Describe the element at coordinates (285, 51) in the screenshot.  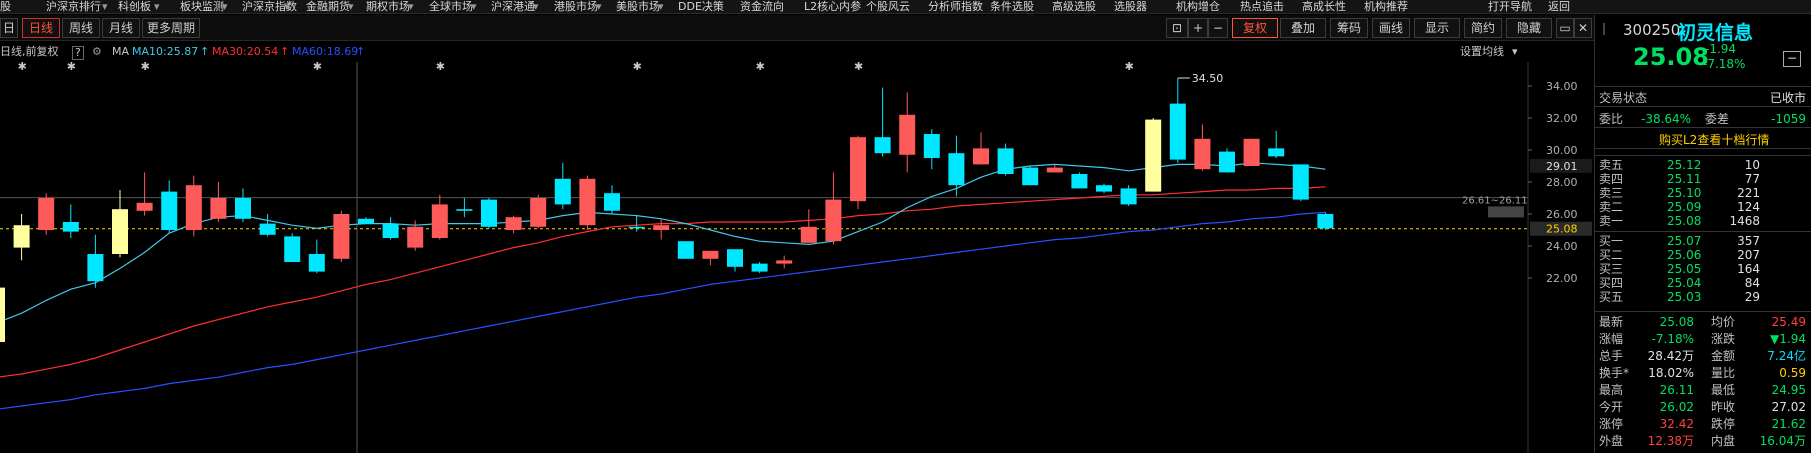
I see `ma30-arrow-icon: ↑` at that location.